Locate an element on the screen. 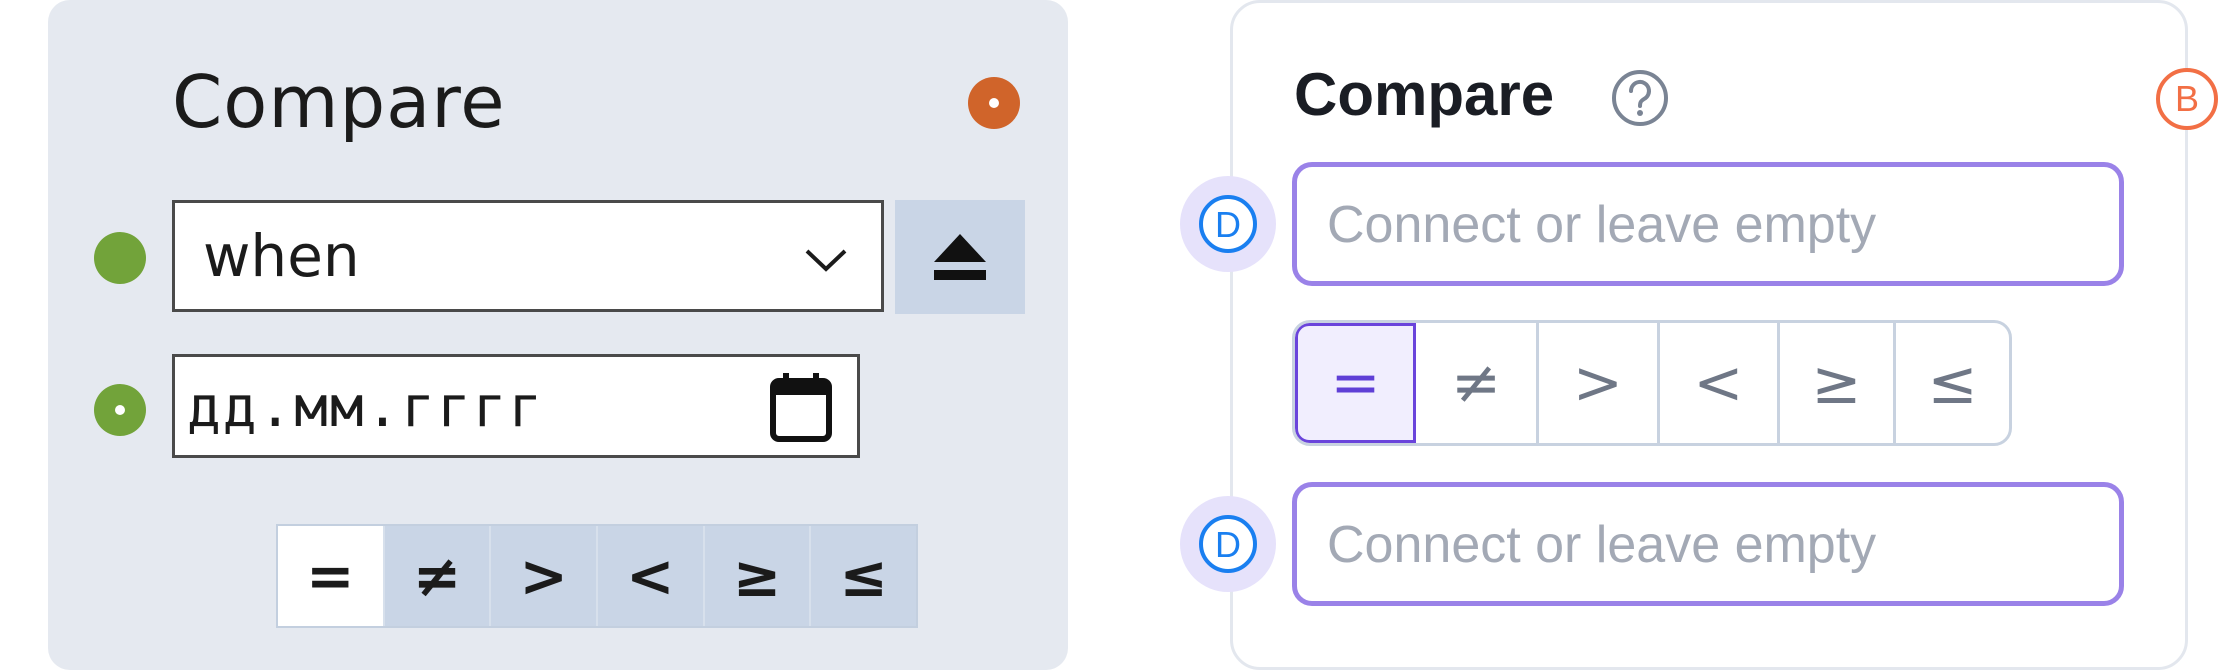 The width and height of the screenshot is (2236, 672). date-placeholder: дд.мм.гггг is located at coordinates (366, 407).